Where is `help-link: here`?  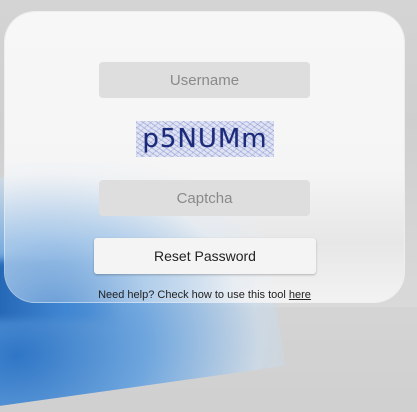 help-link: here is located at coordinates (300, 295).